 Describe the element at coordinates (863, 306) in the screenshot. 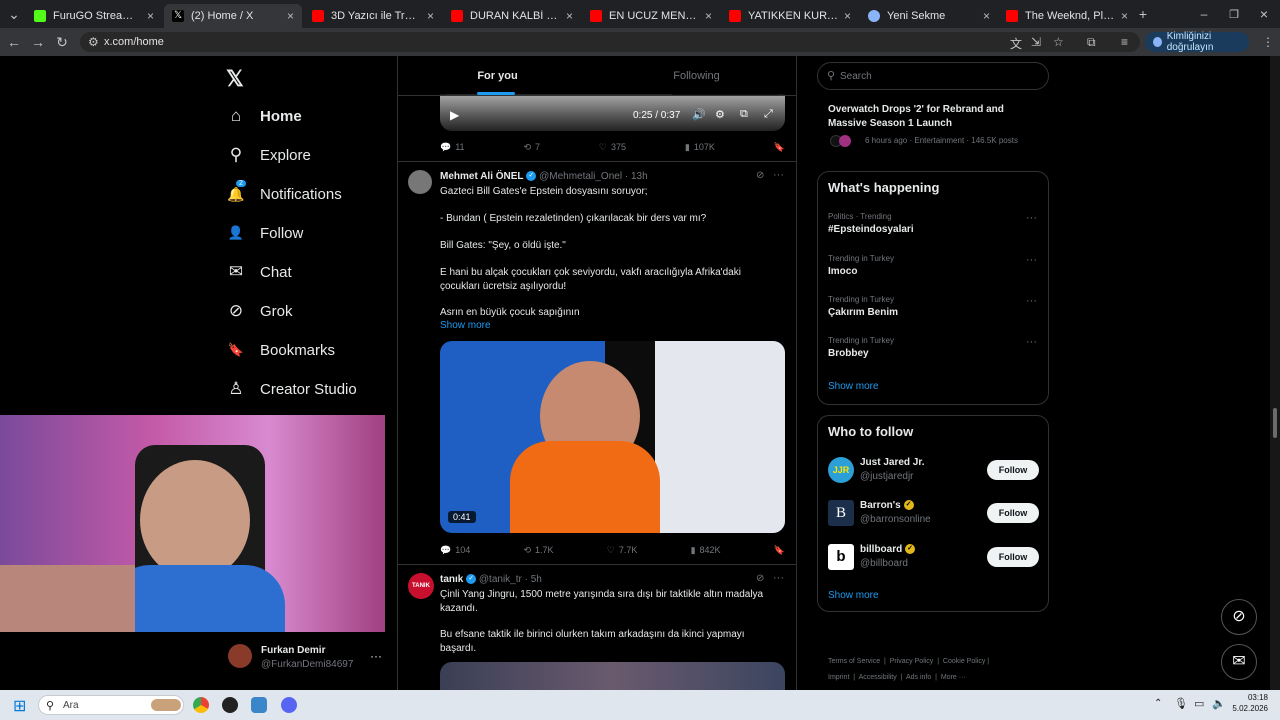

I see `trend-item: Trending in Turkey Çakırım Benim` at that location.